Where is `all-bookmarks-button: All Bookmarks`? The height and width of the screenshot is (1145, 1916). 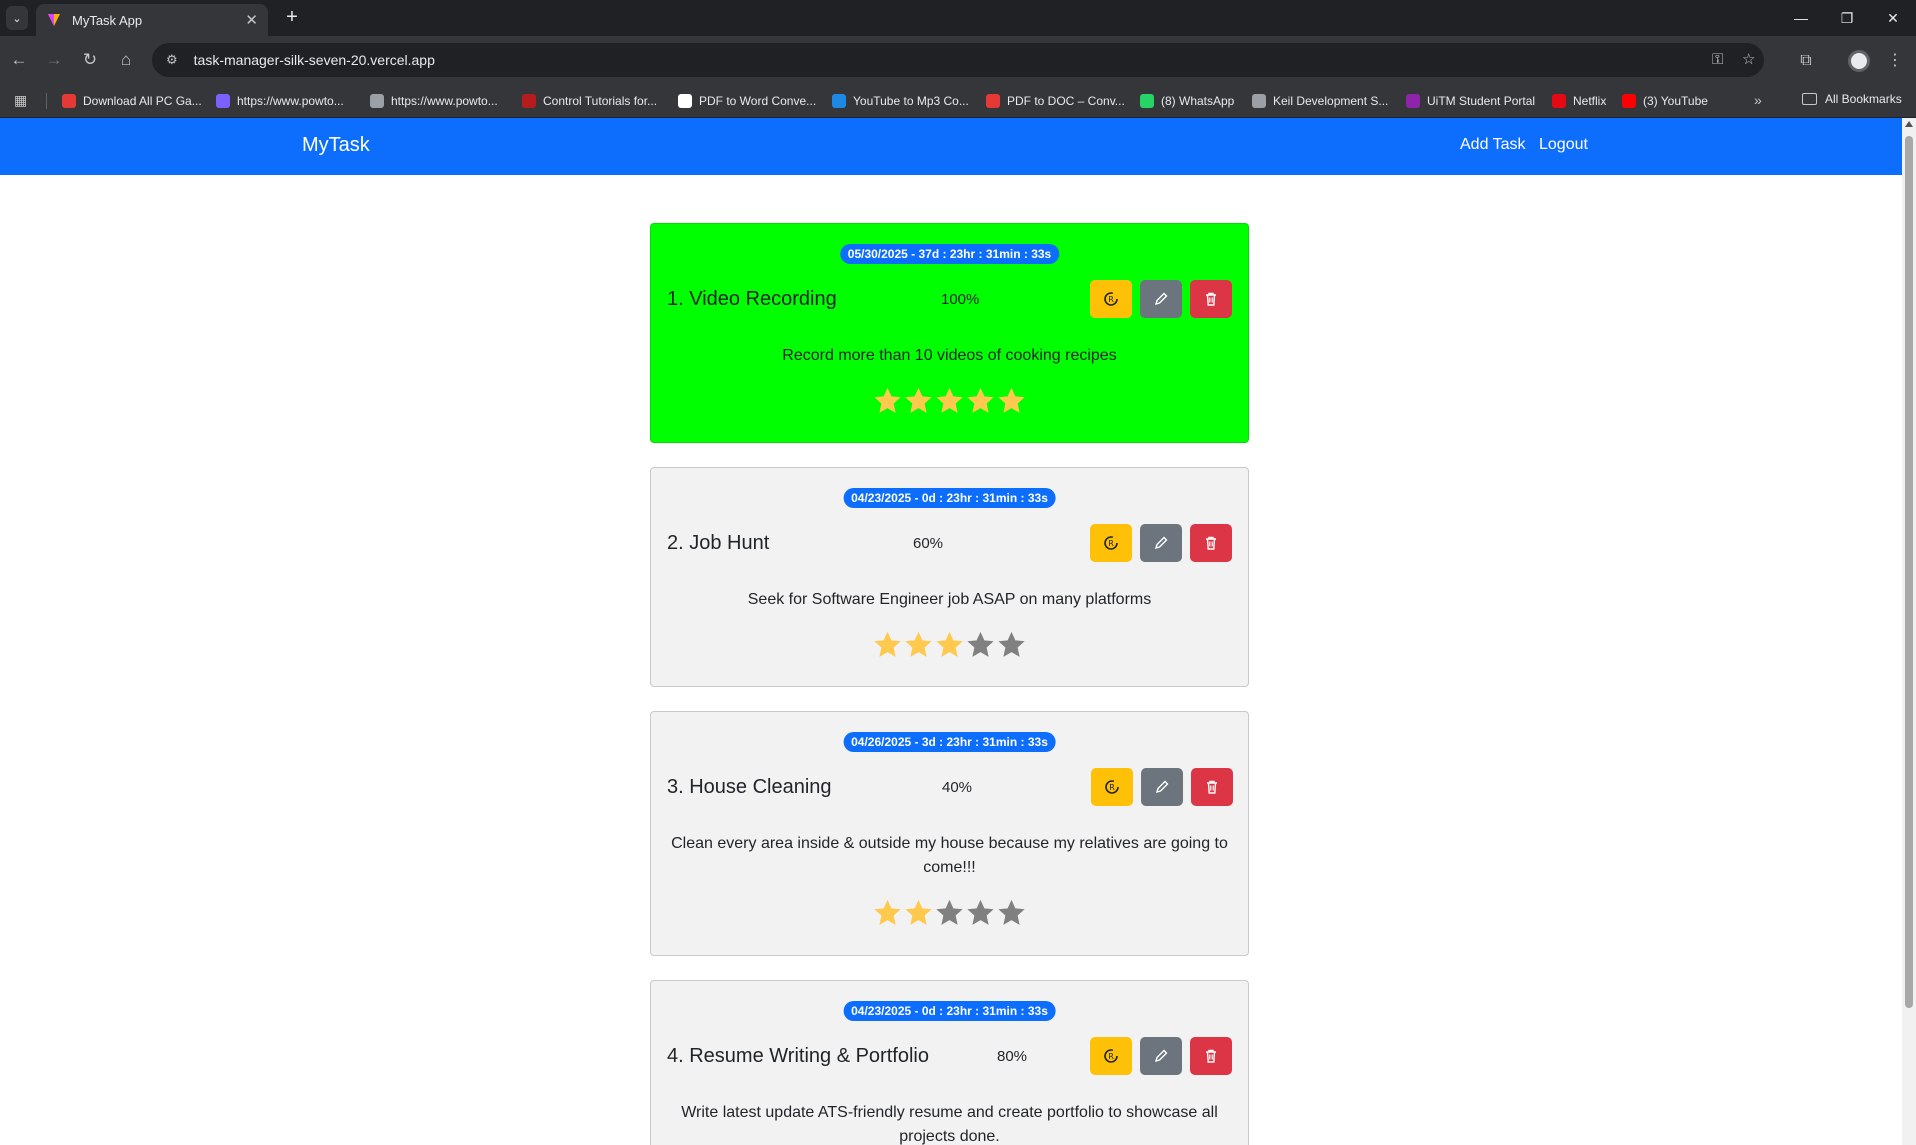
all-bookmarks-button: All Bookmarks is located at coordinates (1852, 99).